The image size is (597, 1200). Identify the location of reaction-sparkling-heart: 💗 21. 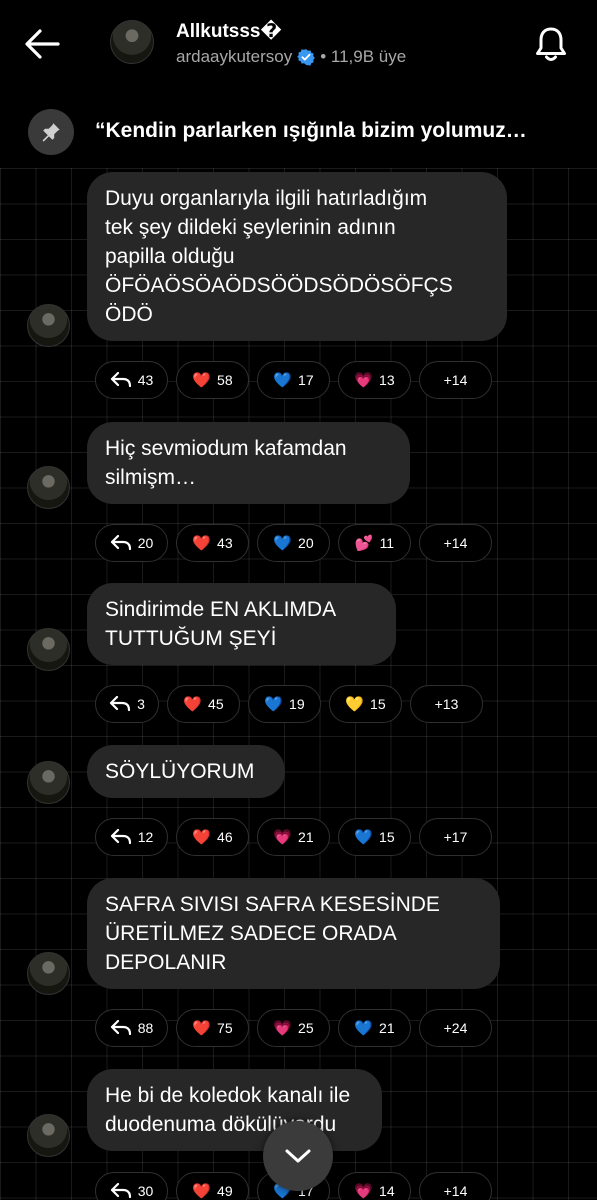
(293, 837).